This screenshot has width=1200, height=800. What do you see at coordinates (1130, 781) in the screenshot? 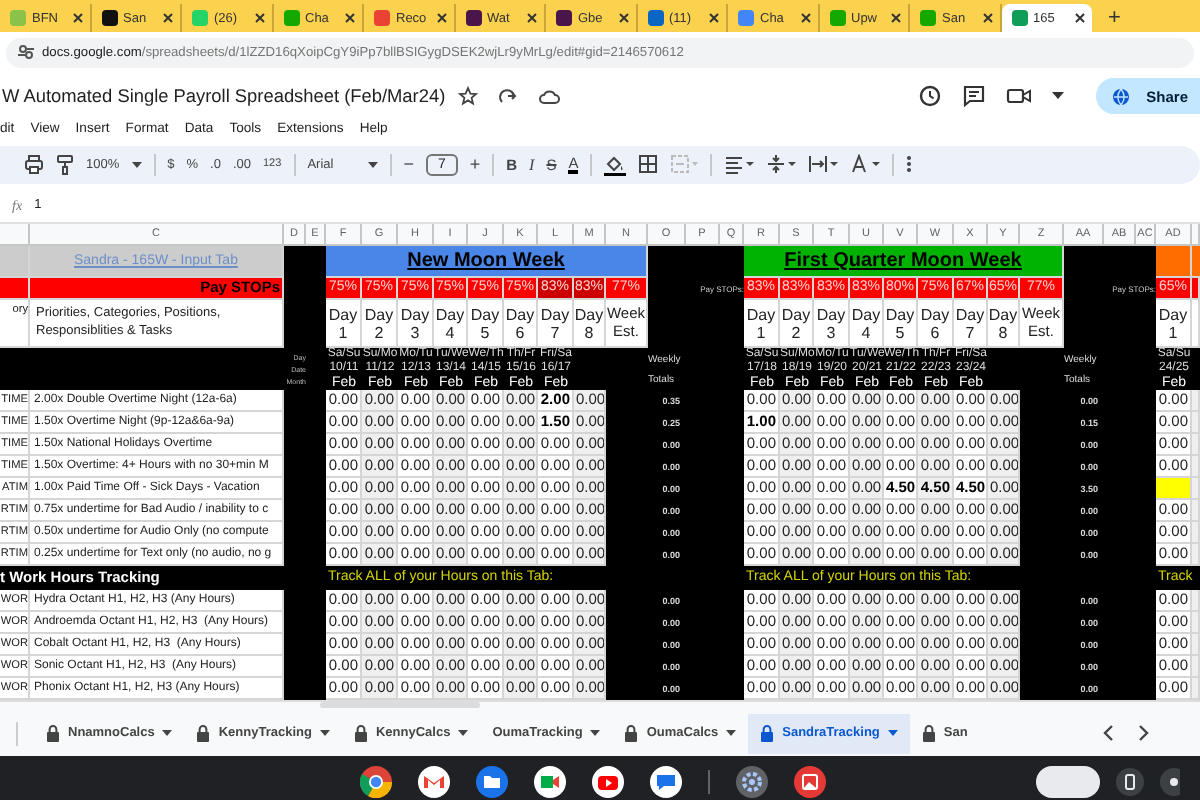
I see `phone-icon` at bounding box center [1130, 781].